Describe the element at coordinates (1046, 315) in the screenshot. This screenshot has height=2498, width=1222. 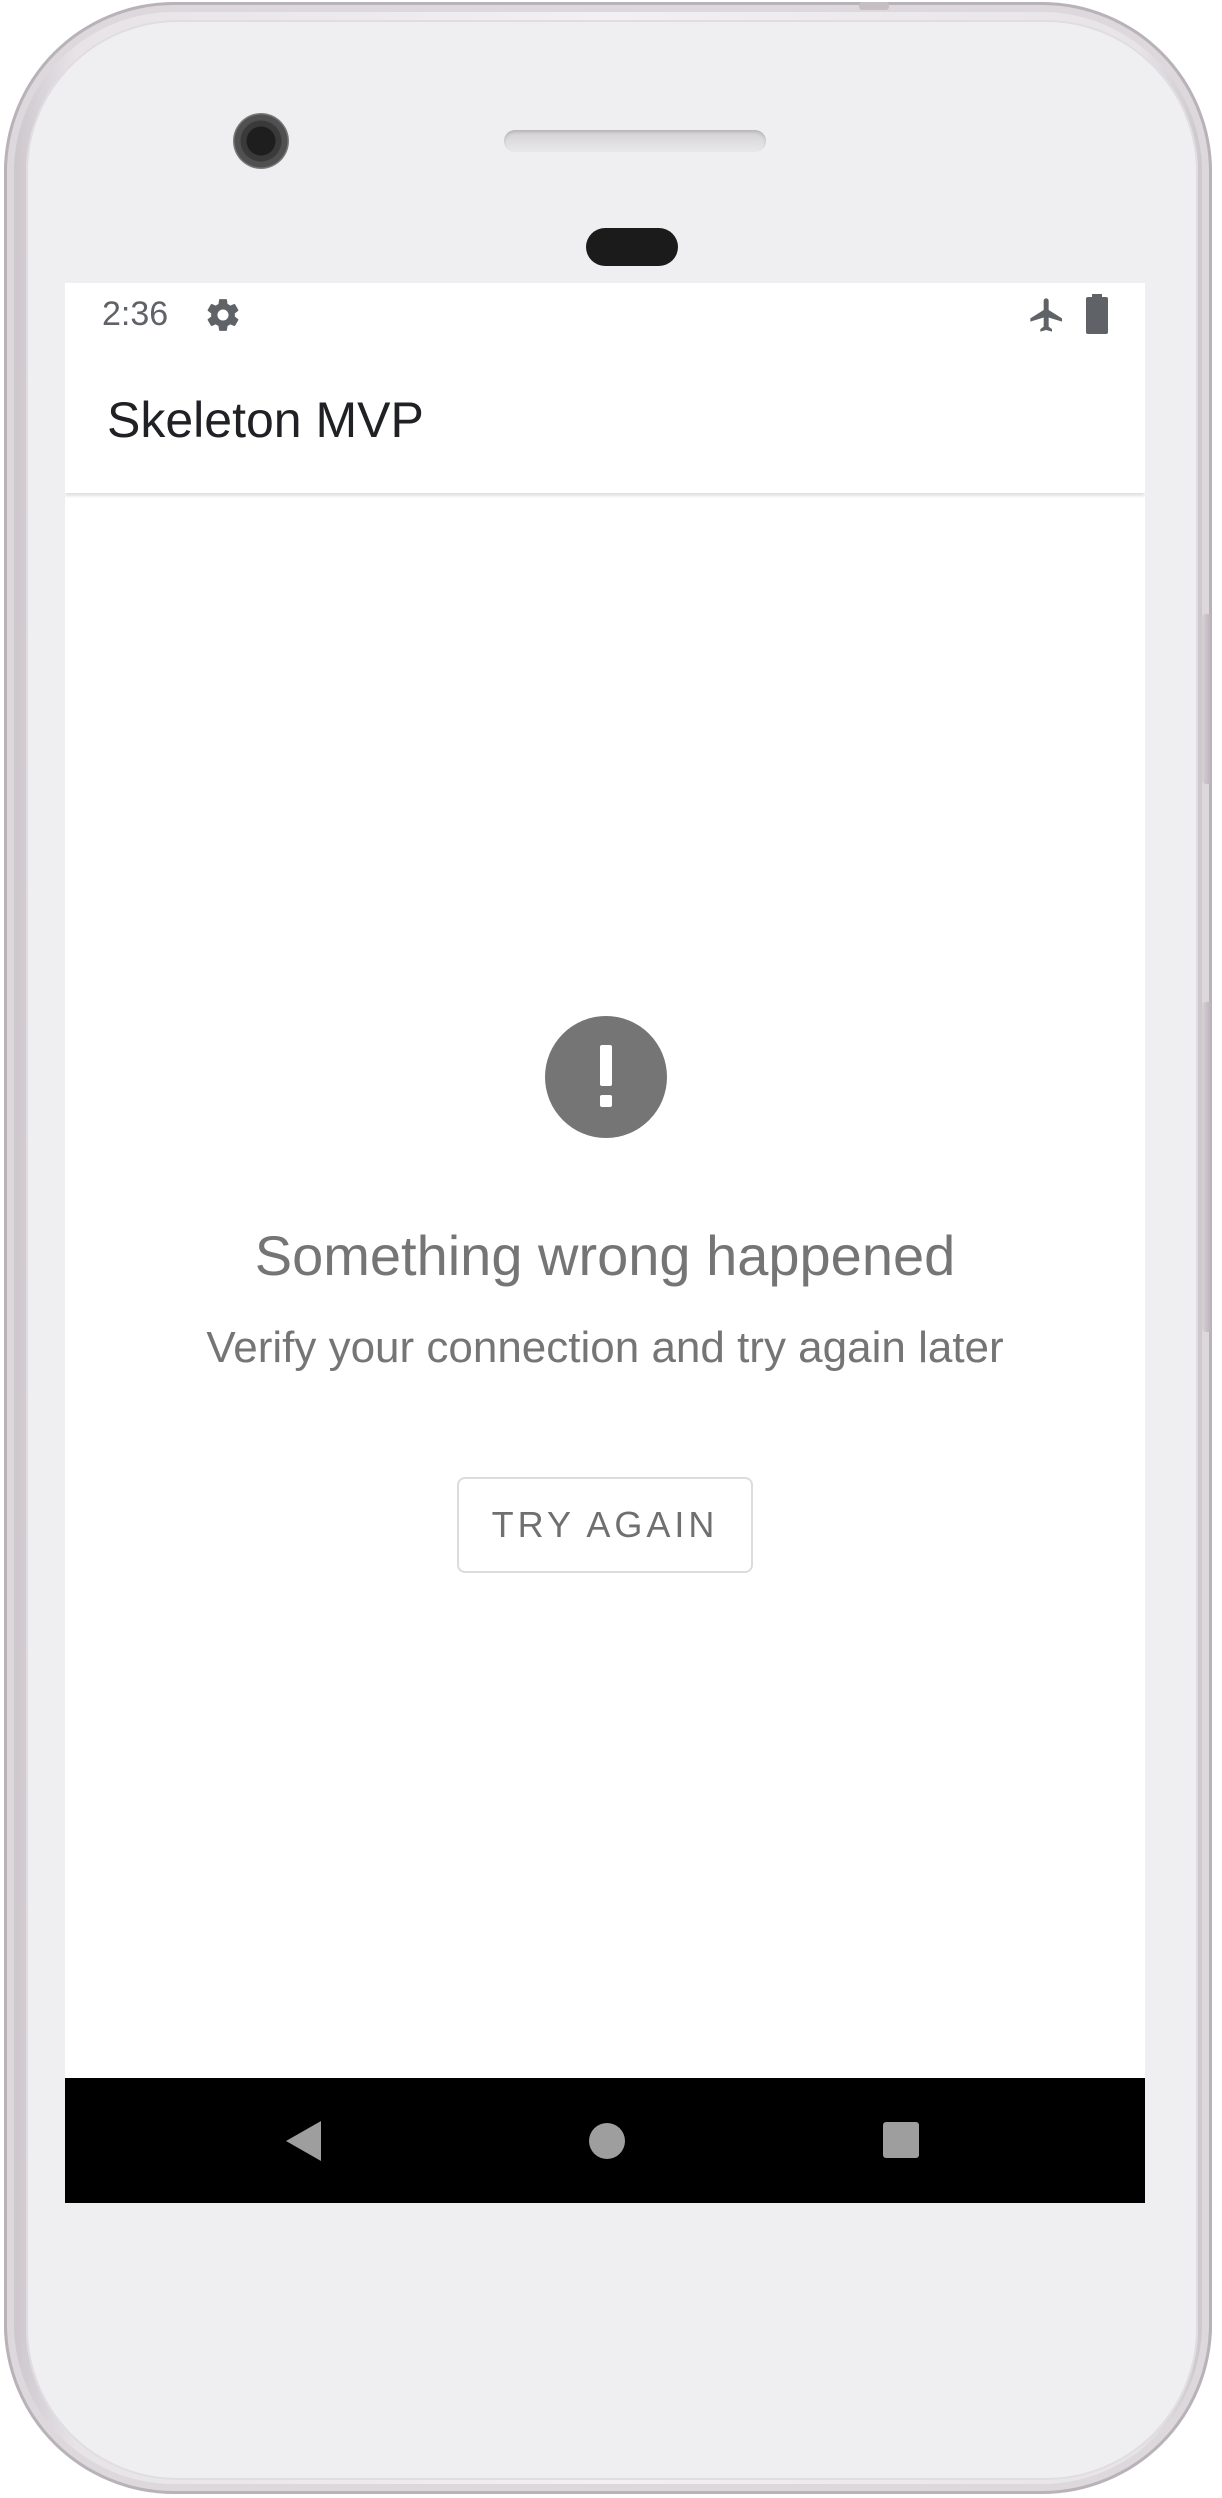
I see `airplane-mode-icon` at that location.